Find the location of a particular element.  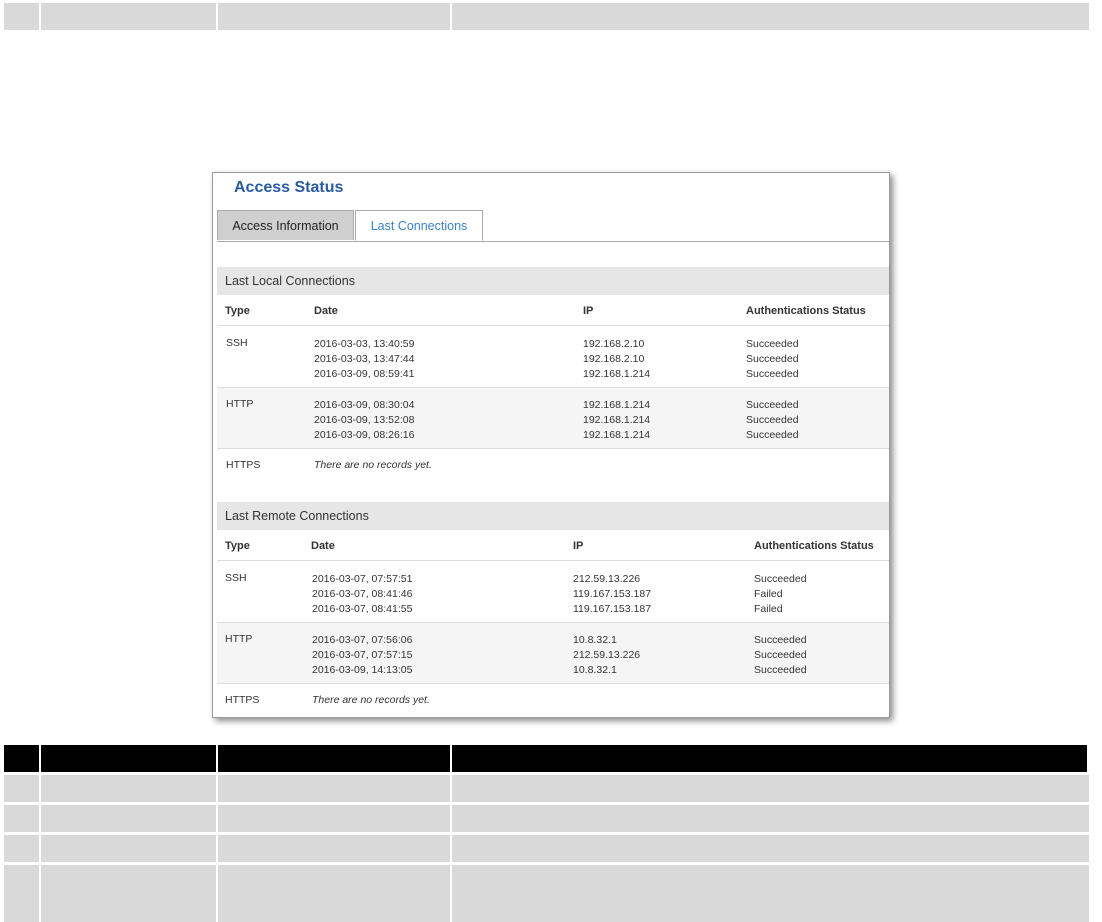

connection-ip-column: 192.168.2.10 192.168.2.10 192.168.1.214 is located at coordinates (616, 359).